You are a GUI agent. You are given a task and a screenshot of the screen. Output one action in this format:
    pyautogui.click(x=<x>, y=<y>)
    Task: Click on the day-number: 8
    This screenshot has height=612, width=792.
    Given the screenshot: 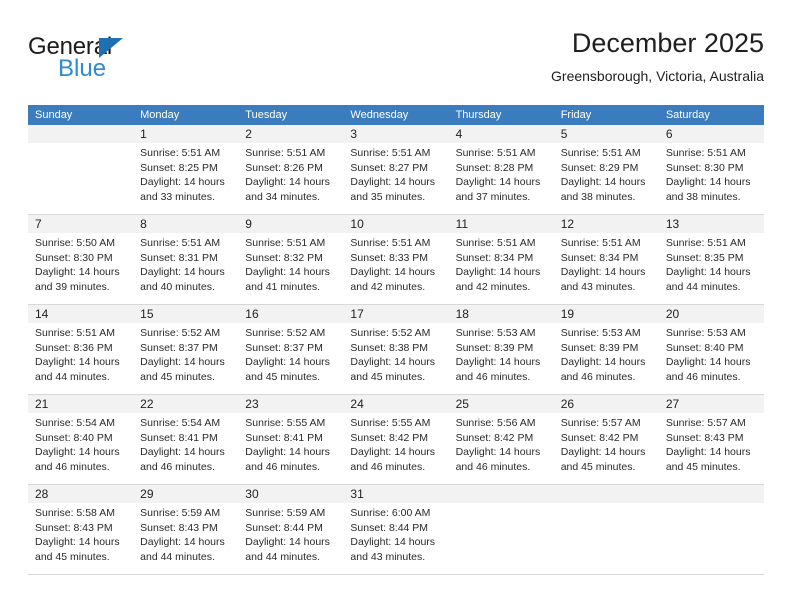 What is the action you would take?
    pyautogui.click(x=143, y=224)
    